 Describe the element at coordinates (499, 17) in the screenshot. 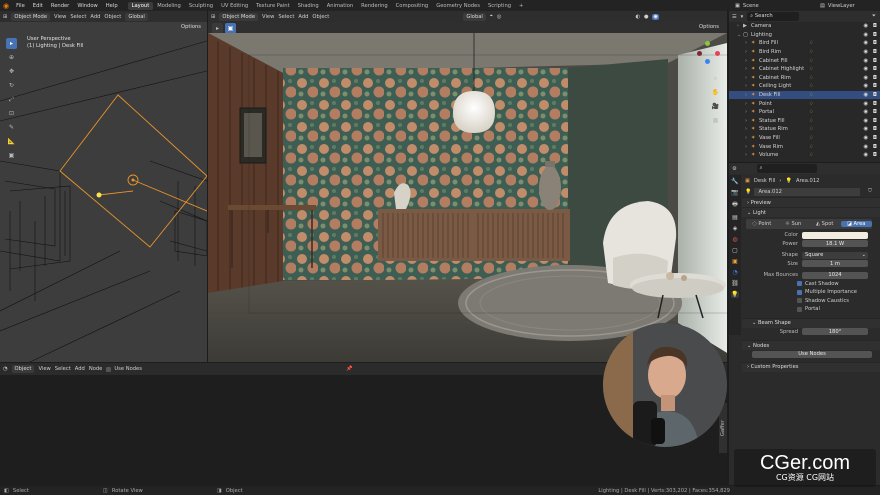

I see `proportional-edit-icon: ◎` at that location.